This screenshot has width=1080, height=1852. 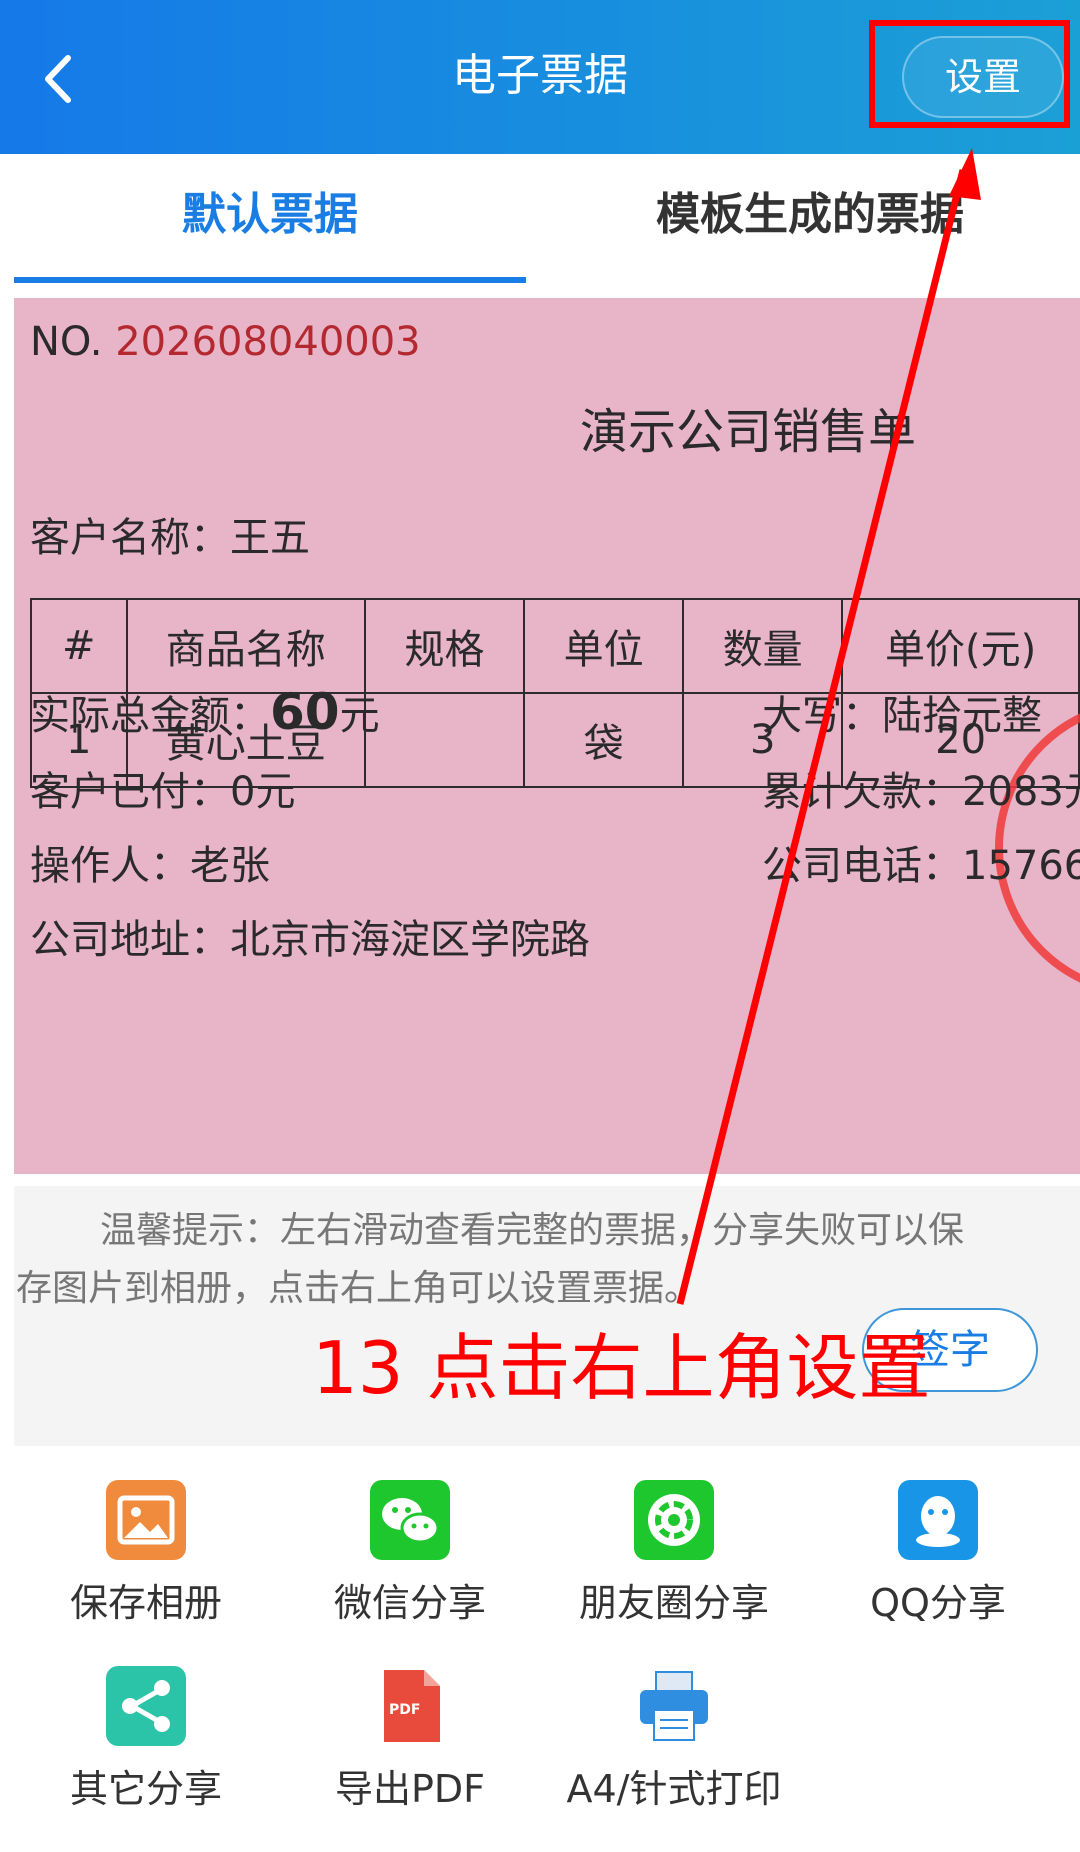 What do you see at coordinates (270, 538) in the screenshot?
I see `customer-value: 王五` at bounding box center [270, 538].